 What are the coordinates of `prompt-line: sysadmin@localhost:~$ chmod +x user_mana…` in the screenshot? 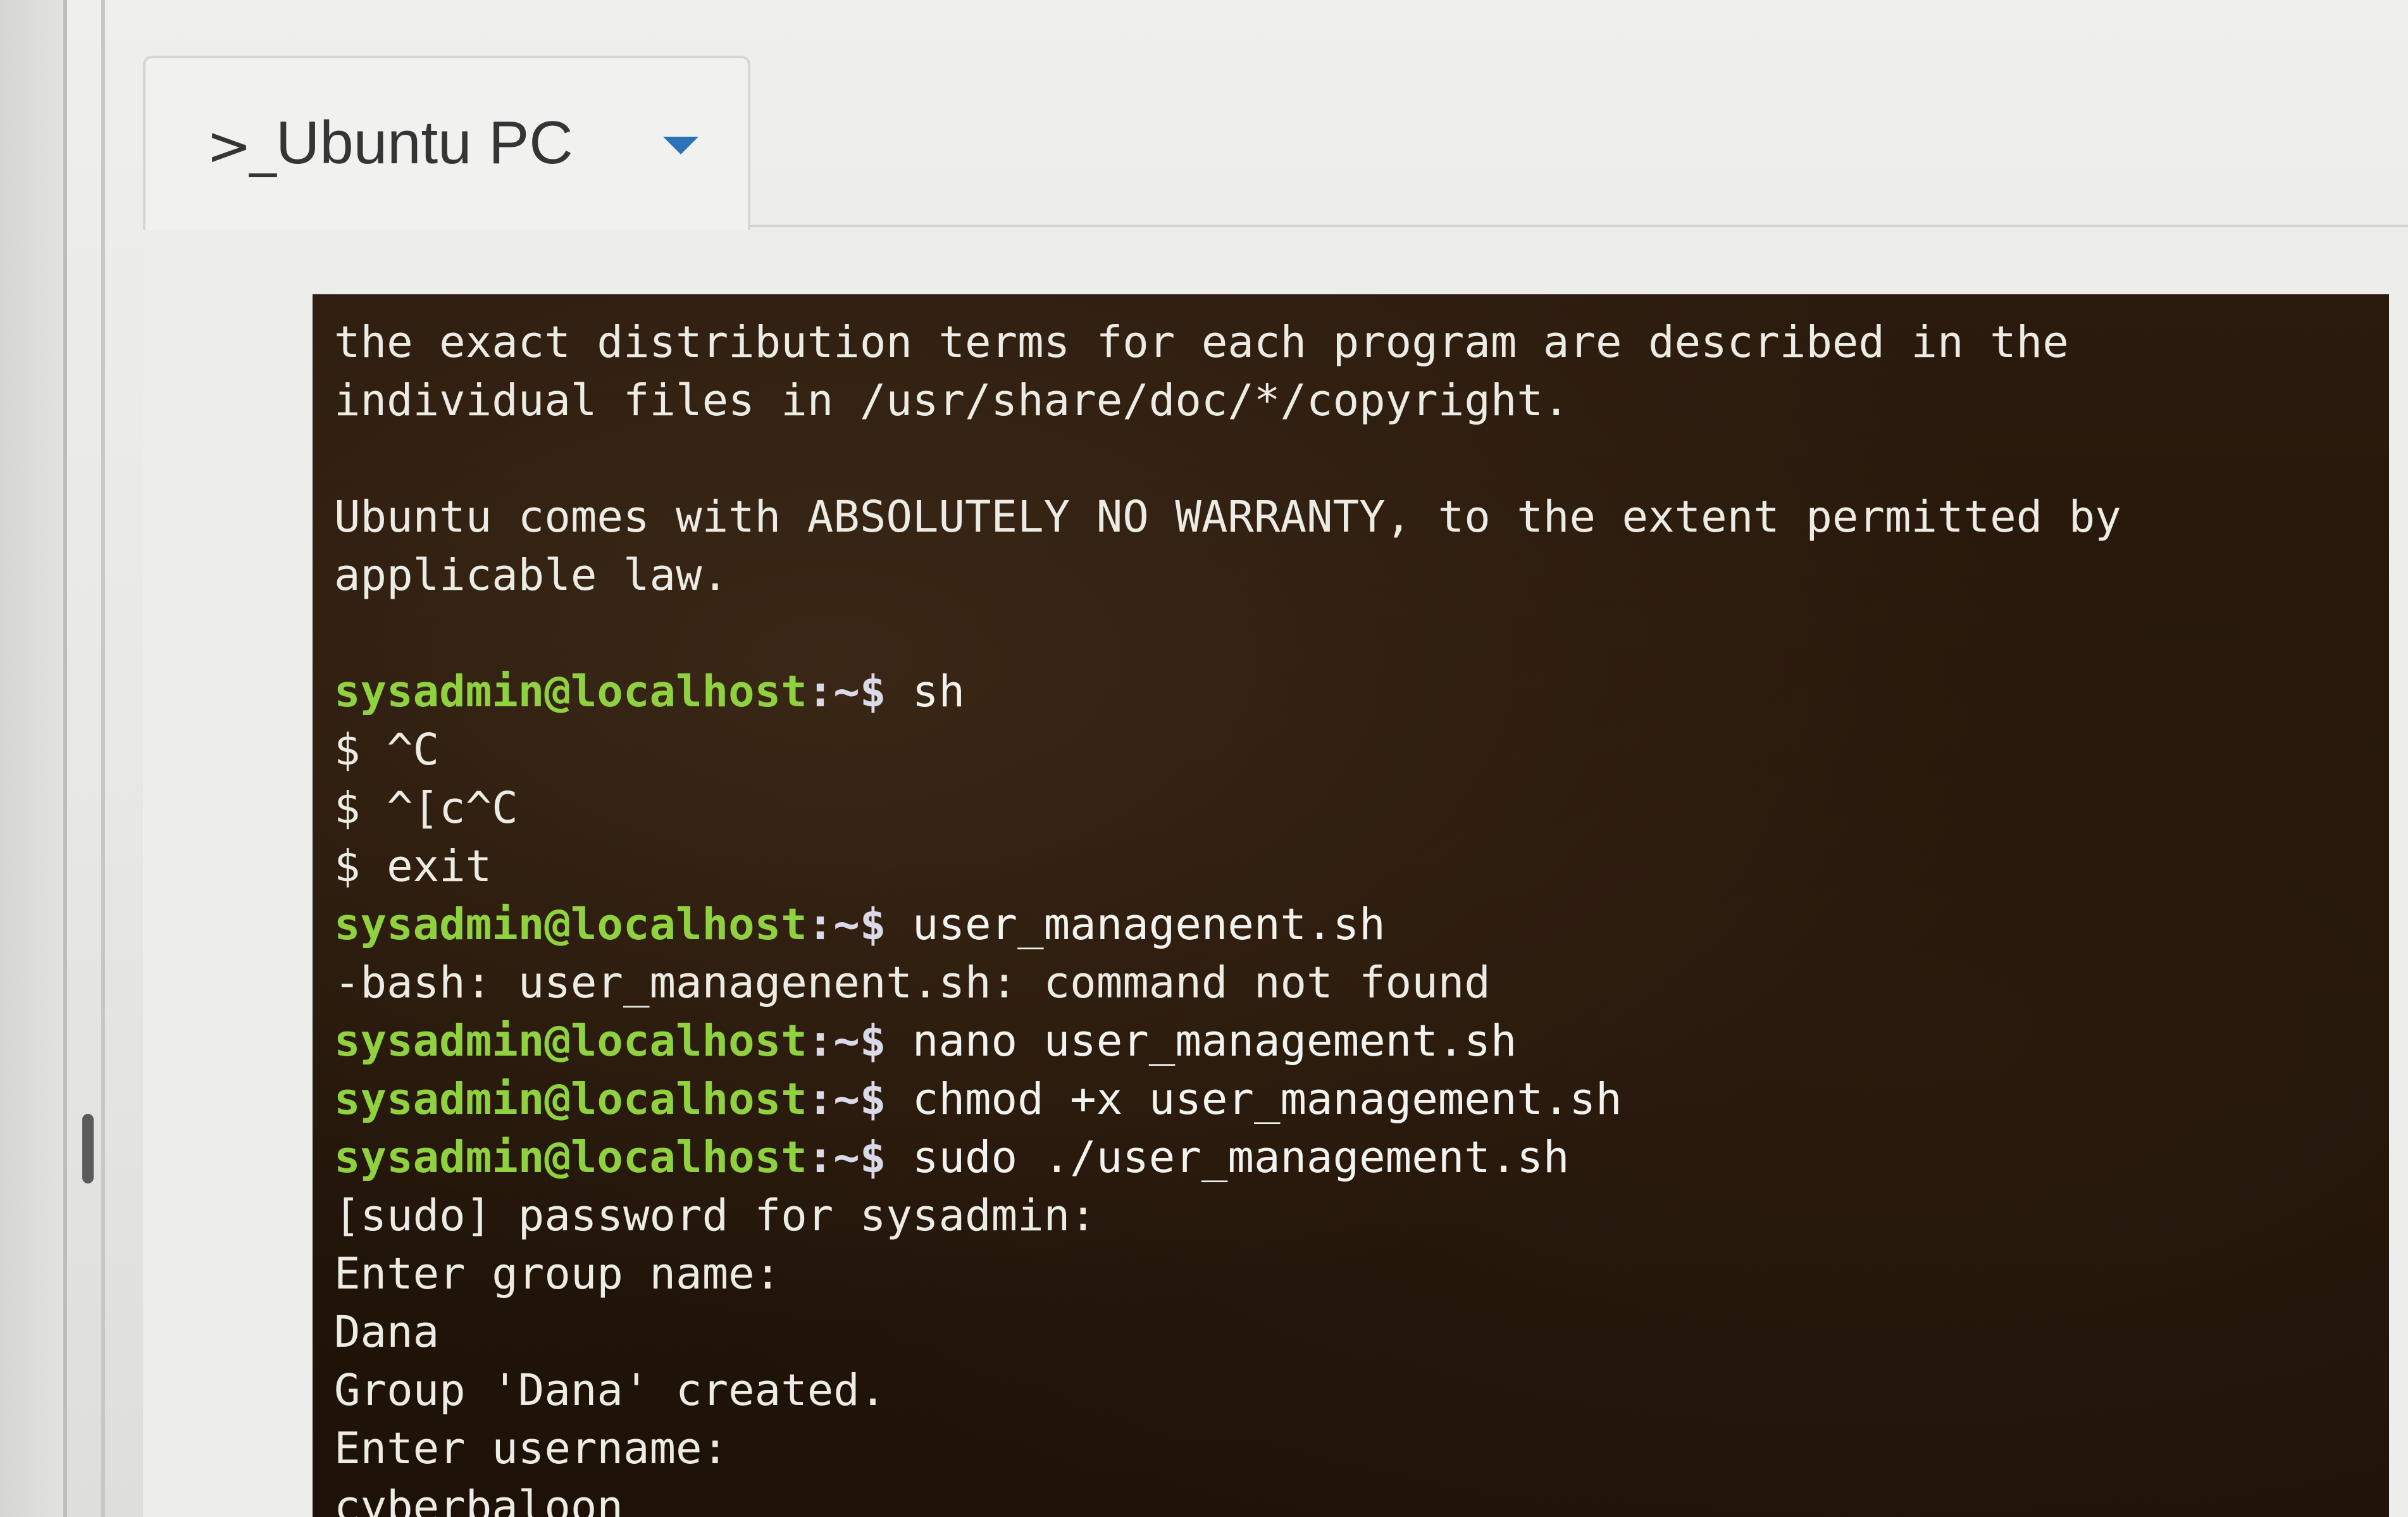 It's located at (1227, 1099).